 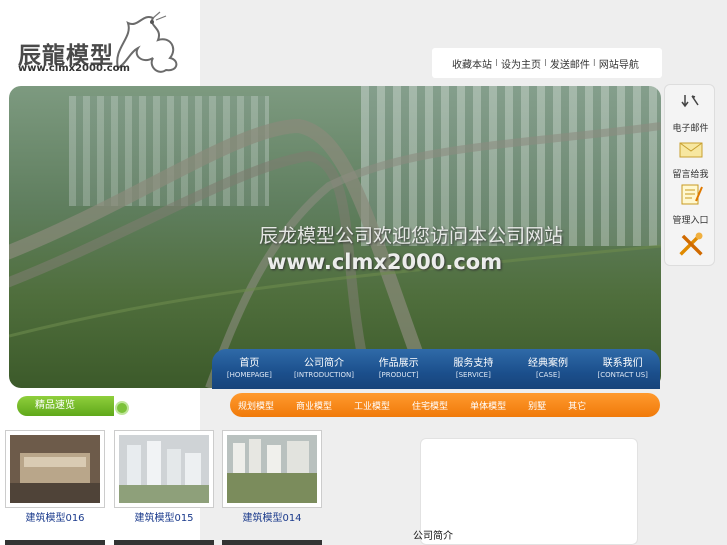 I want to click on category-nav: 规划模型 商业模型 工业模型 住宅模型 单体模型 别墅 其它, so click(x=445, y=405).